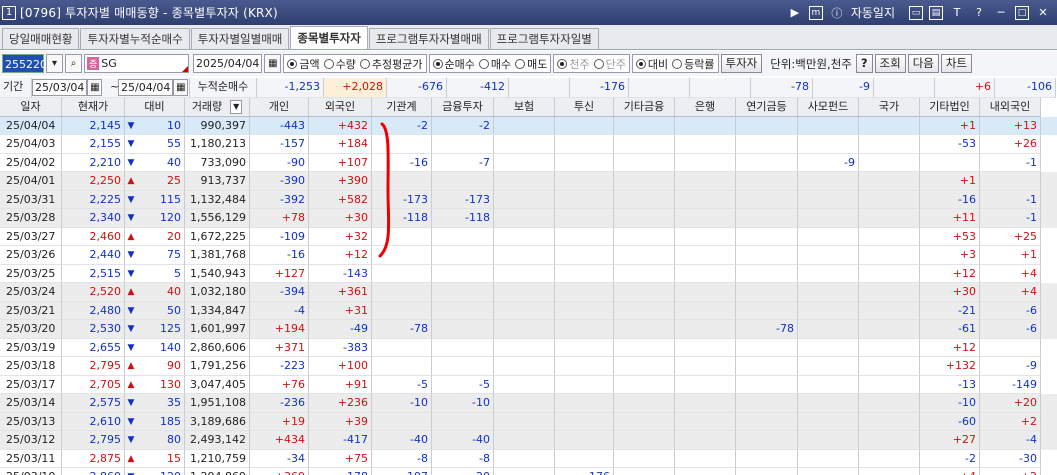 Image resolution: width=1057 pixels, height=475 pixels. I want to click on radio-single-shares: 단주, so click(609, 64).